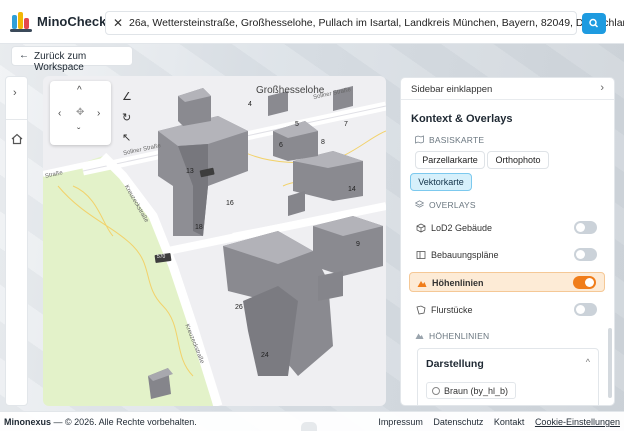 Image resolution: width=624 pixels, height=431 pixels. I want to click on layers-icon, so click(419, 204).